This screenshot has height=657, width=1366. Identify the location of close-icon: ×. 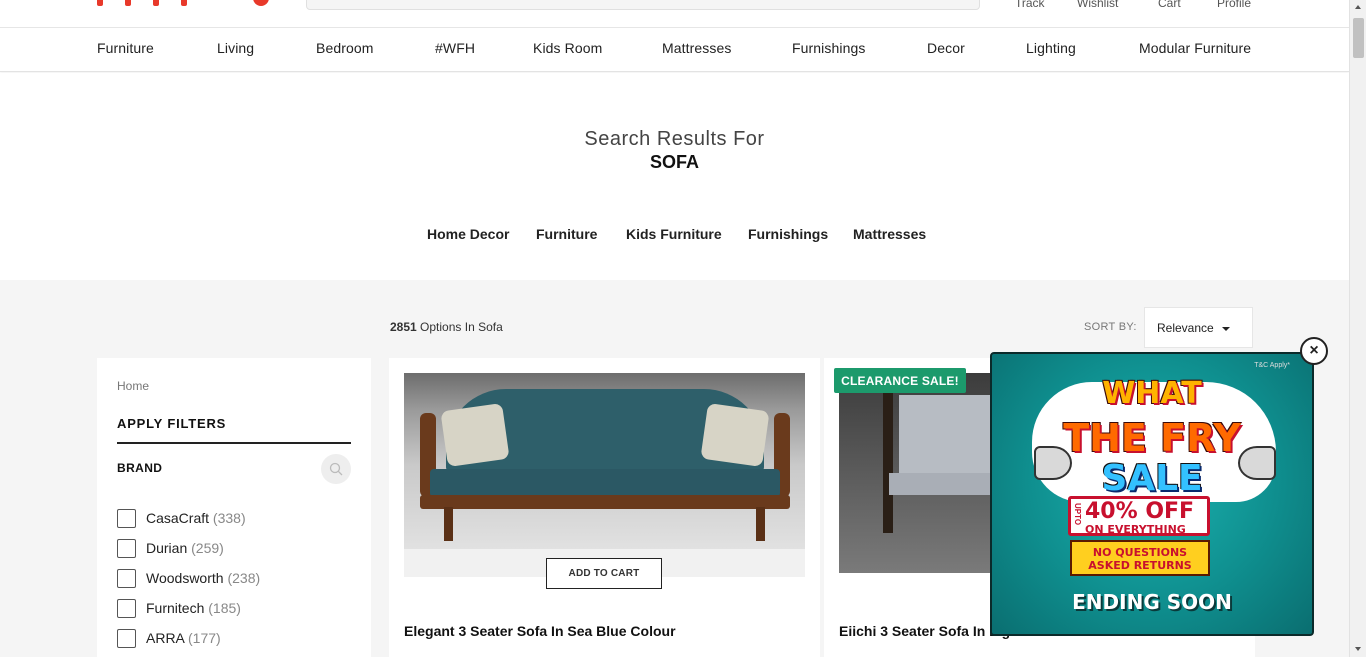
(1314, 351).